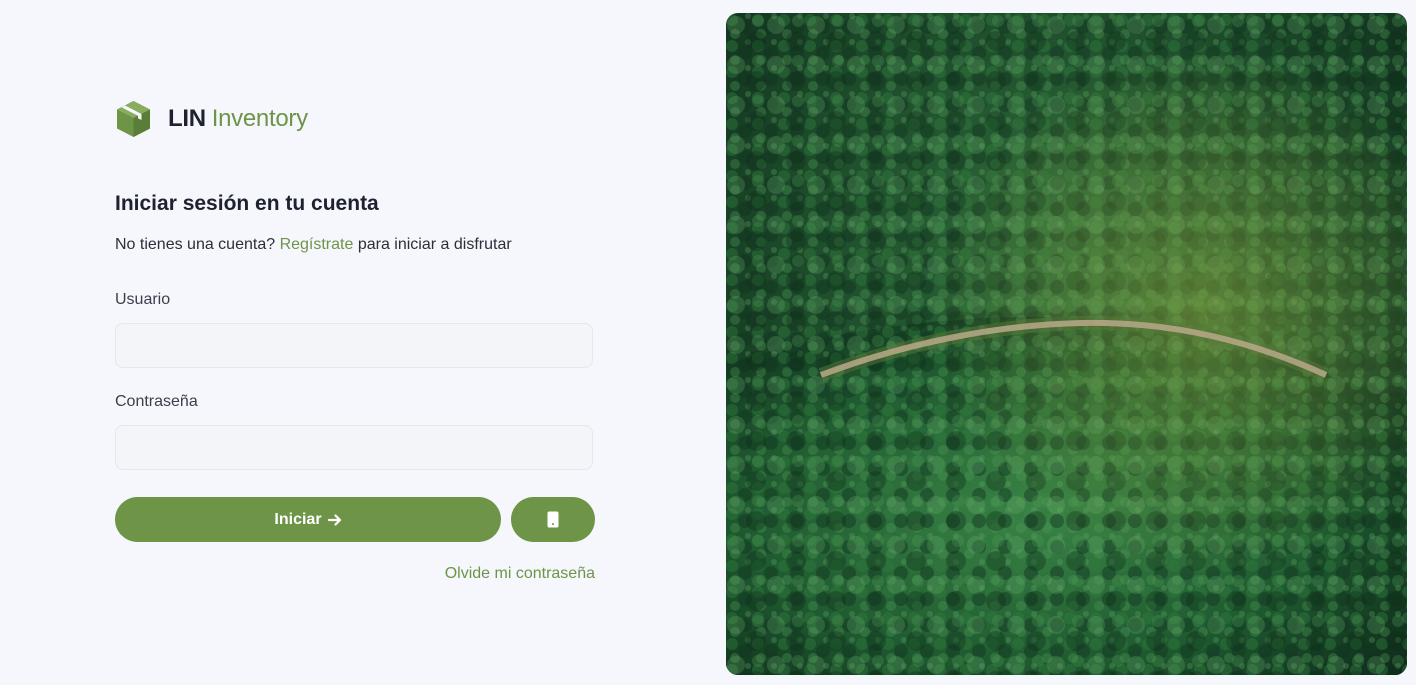 The height and width of the screenshot is (685, 1416). I want to click on smartphone-icon, so click(553, 519).